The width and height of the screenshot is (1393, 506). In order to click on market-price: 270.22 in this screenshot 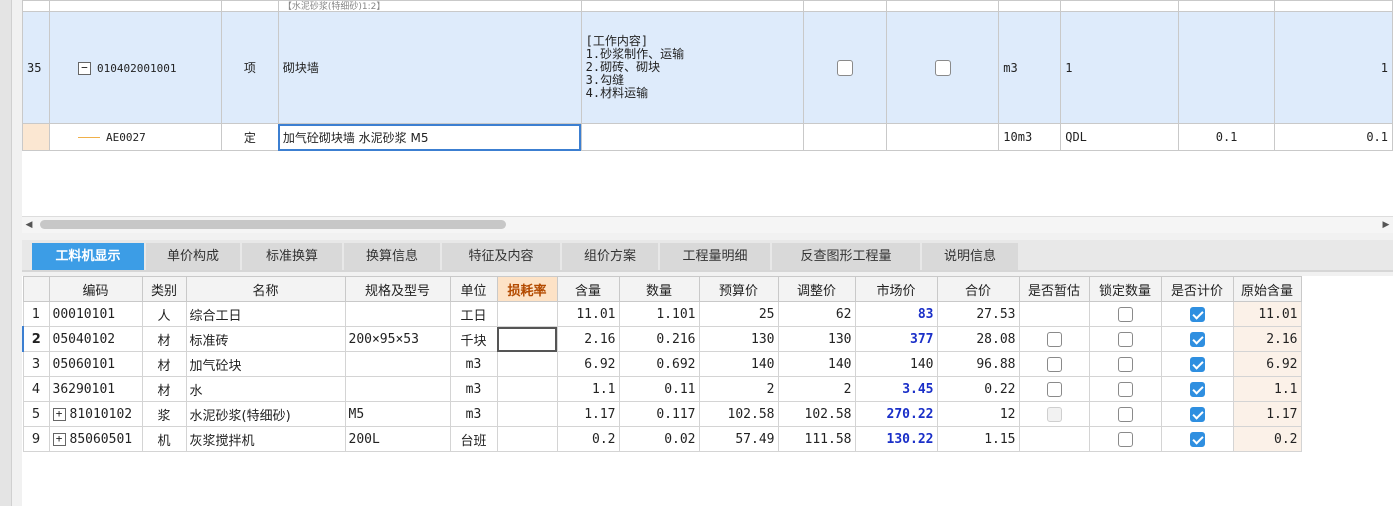, I will do `click(896, 414)`.